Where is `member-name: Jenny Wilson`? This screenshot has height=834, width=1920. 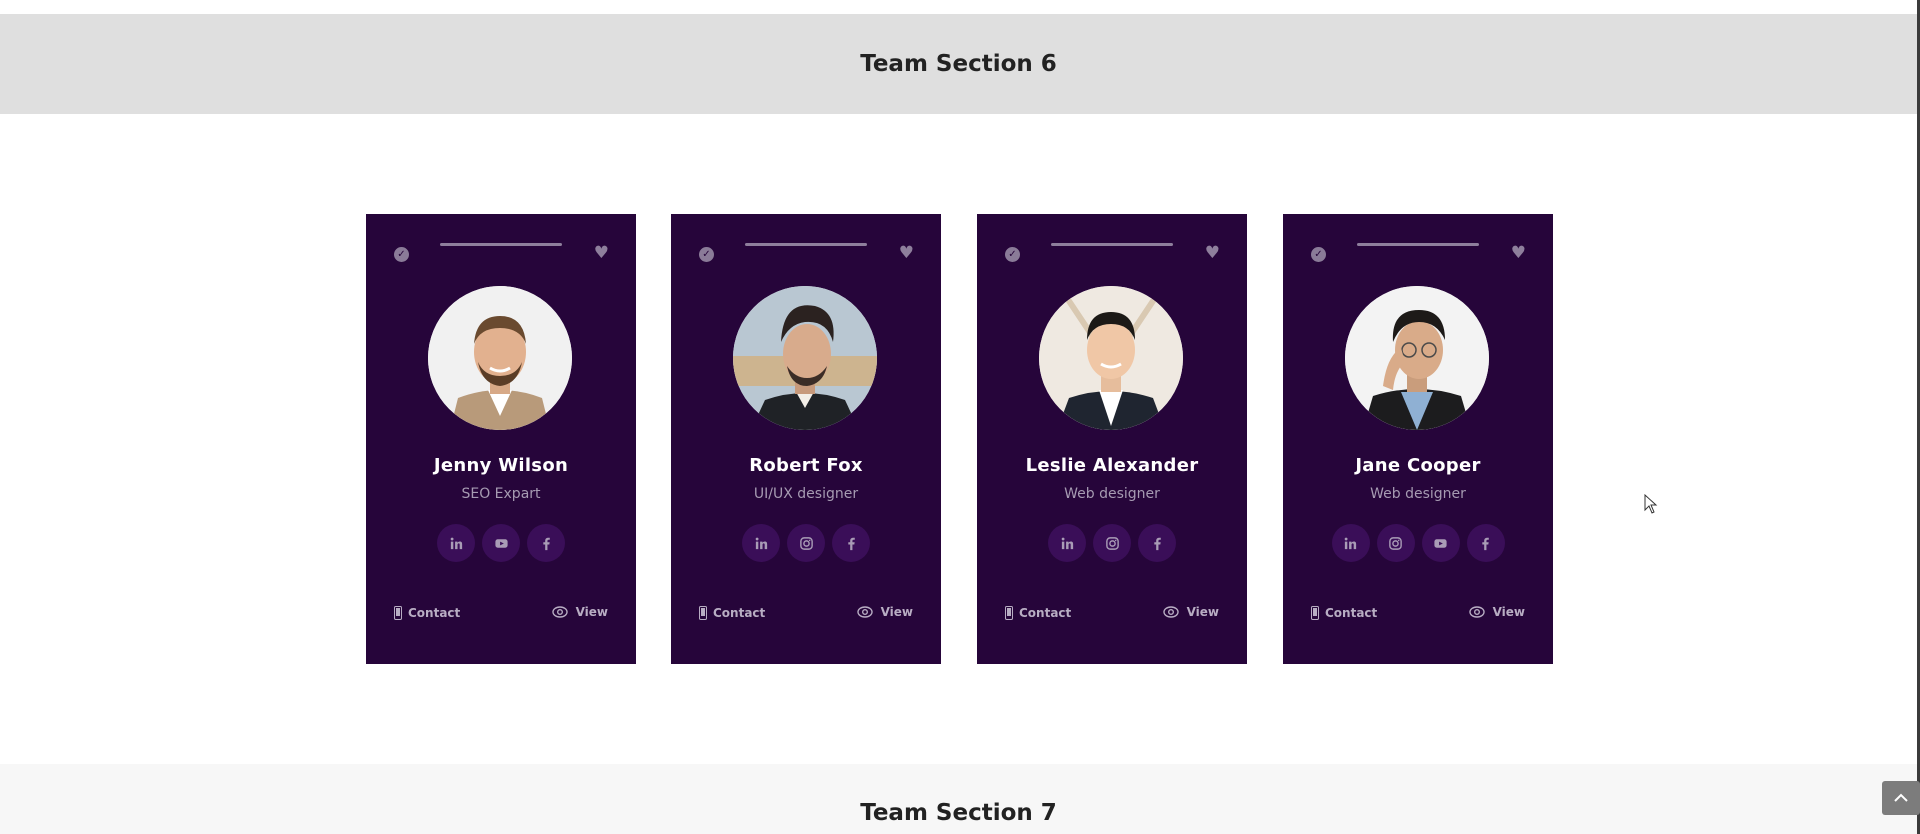 member-name: Jenny Wilson is located at coordinates (501, 465).